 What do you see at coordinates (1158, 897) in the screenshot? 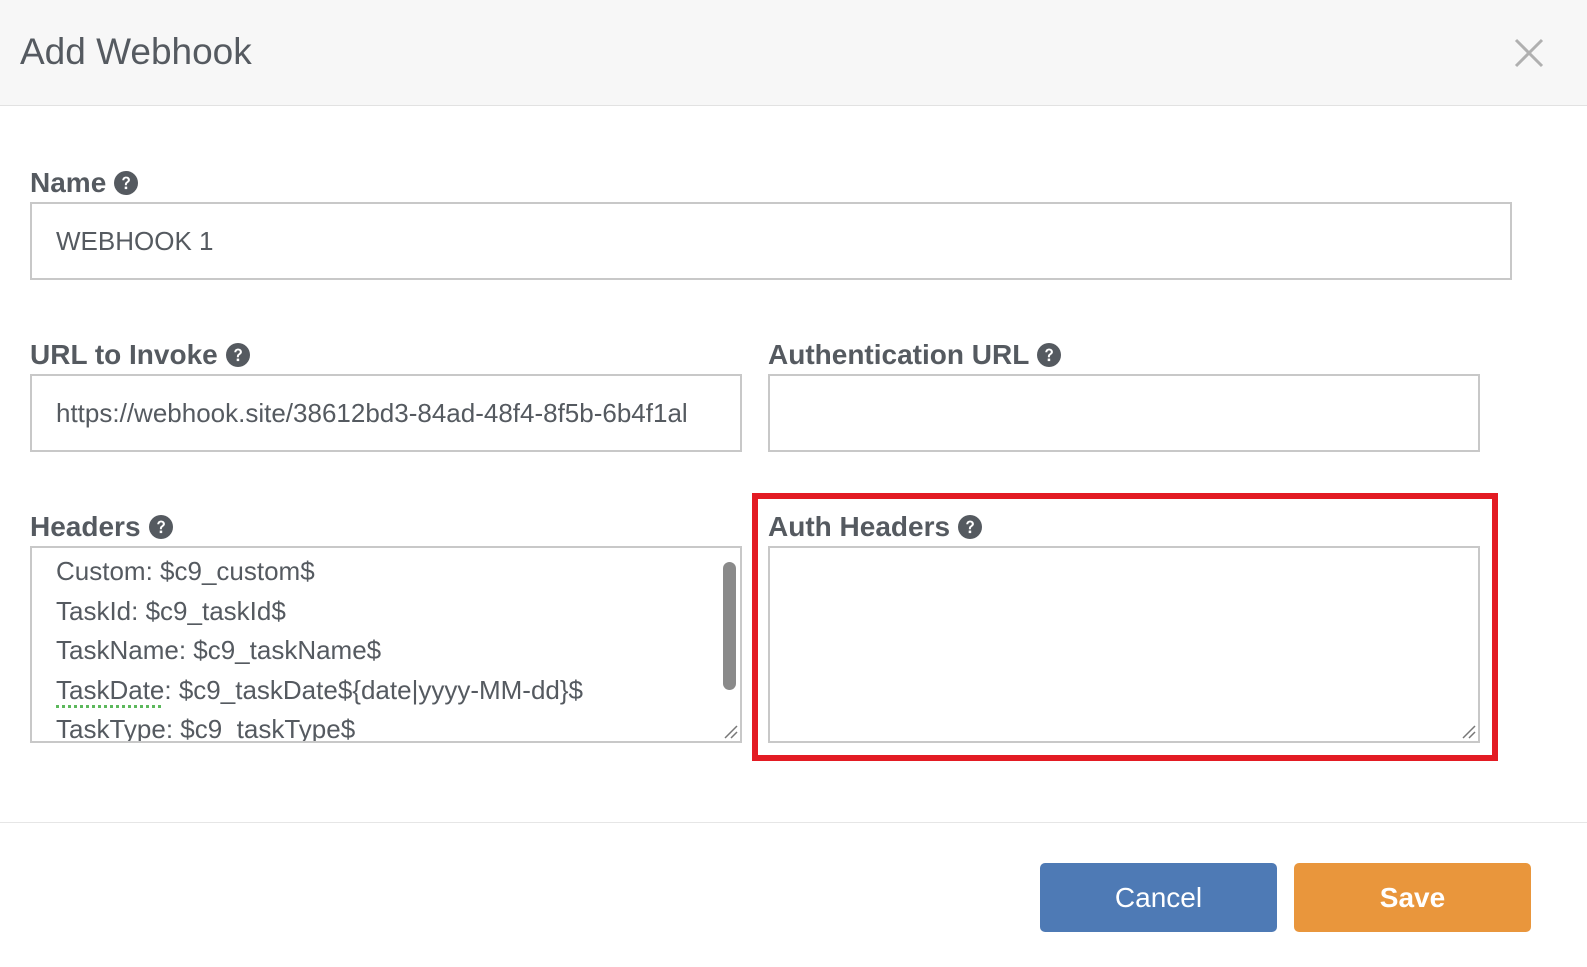
I see `cancel-button: Cancel` at bounding box center [1158, 897].